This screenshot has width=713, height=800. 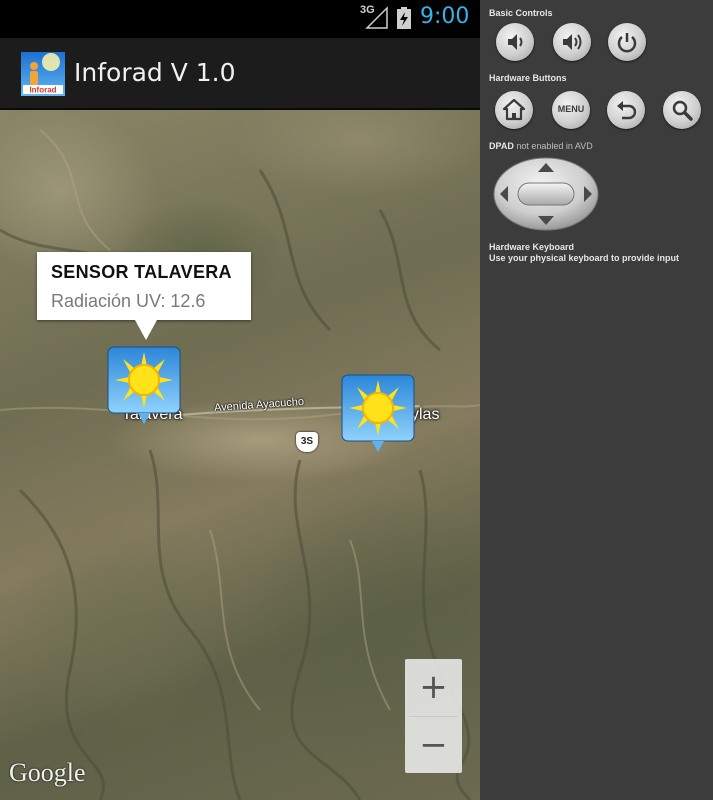 I want to click on info-window-title: SENSOR TALAVERA, so click(x=141, y=272).